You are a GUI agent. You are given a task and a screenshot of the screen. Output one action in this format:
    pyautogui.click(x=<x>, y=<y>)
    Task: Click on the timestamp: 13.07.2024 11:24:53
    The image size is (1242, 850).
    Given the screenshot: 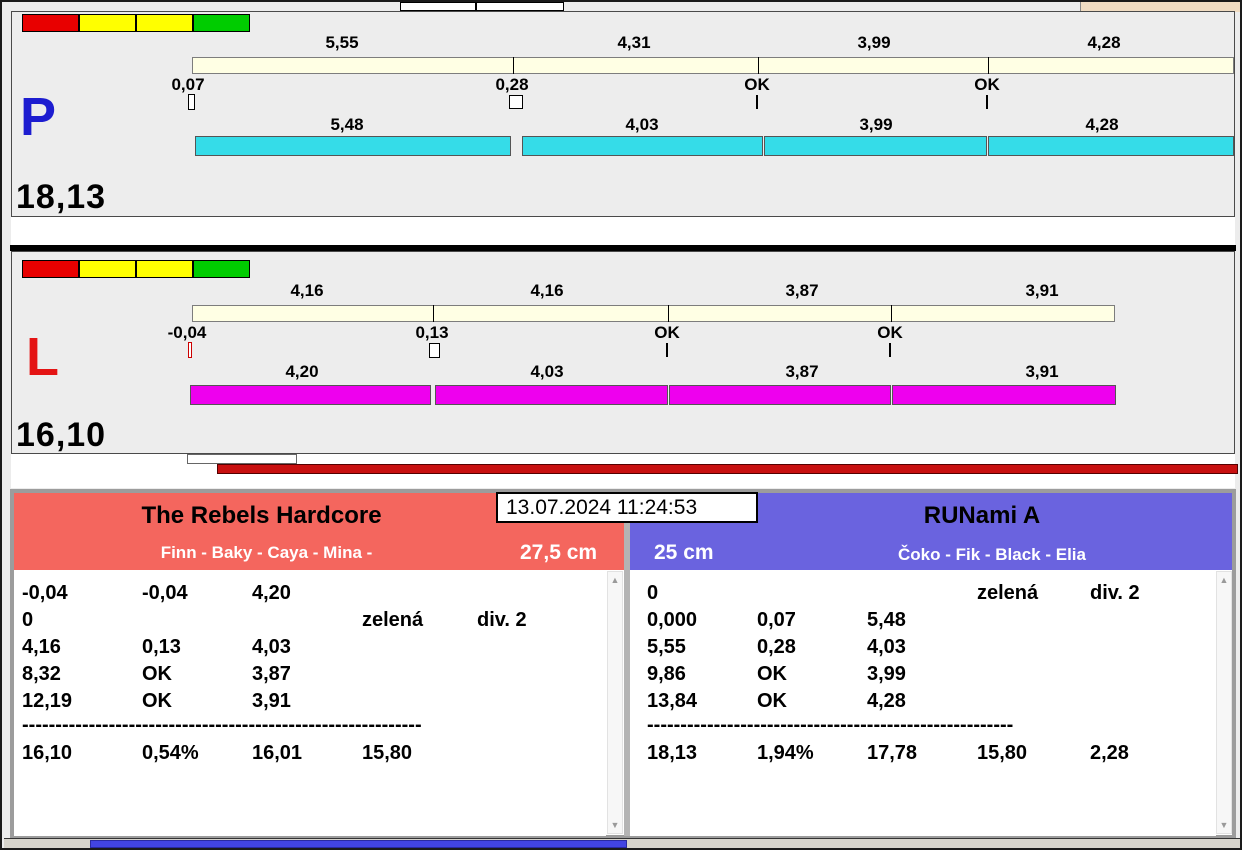 What is the action you would take?
    pyautogui.click(x=627, y=507)
    